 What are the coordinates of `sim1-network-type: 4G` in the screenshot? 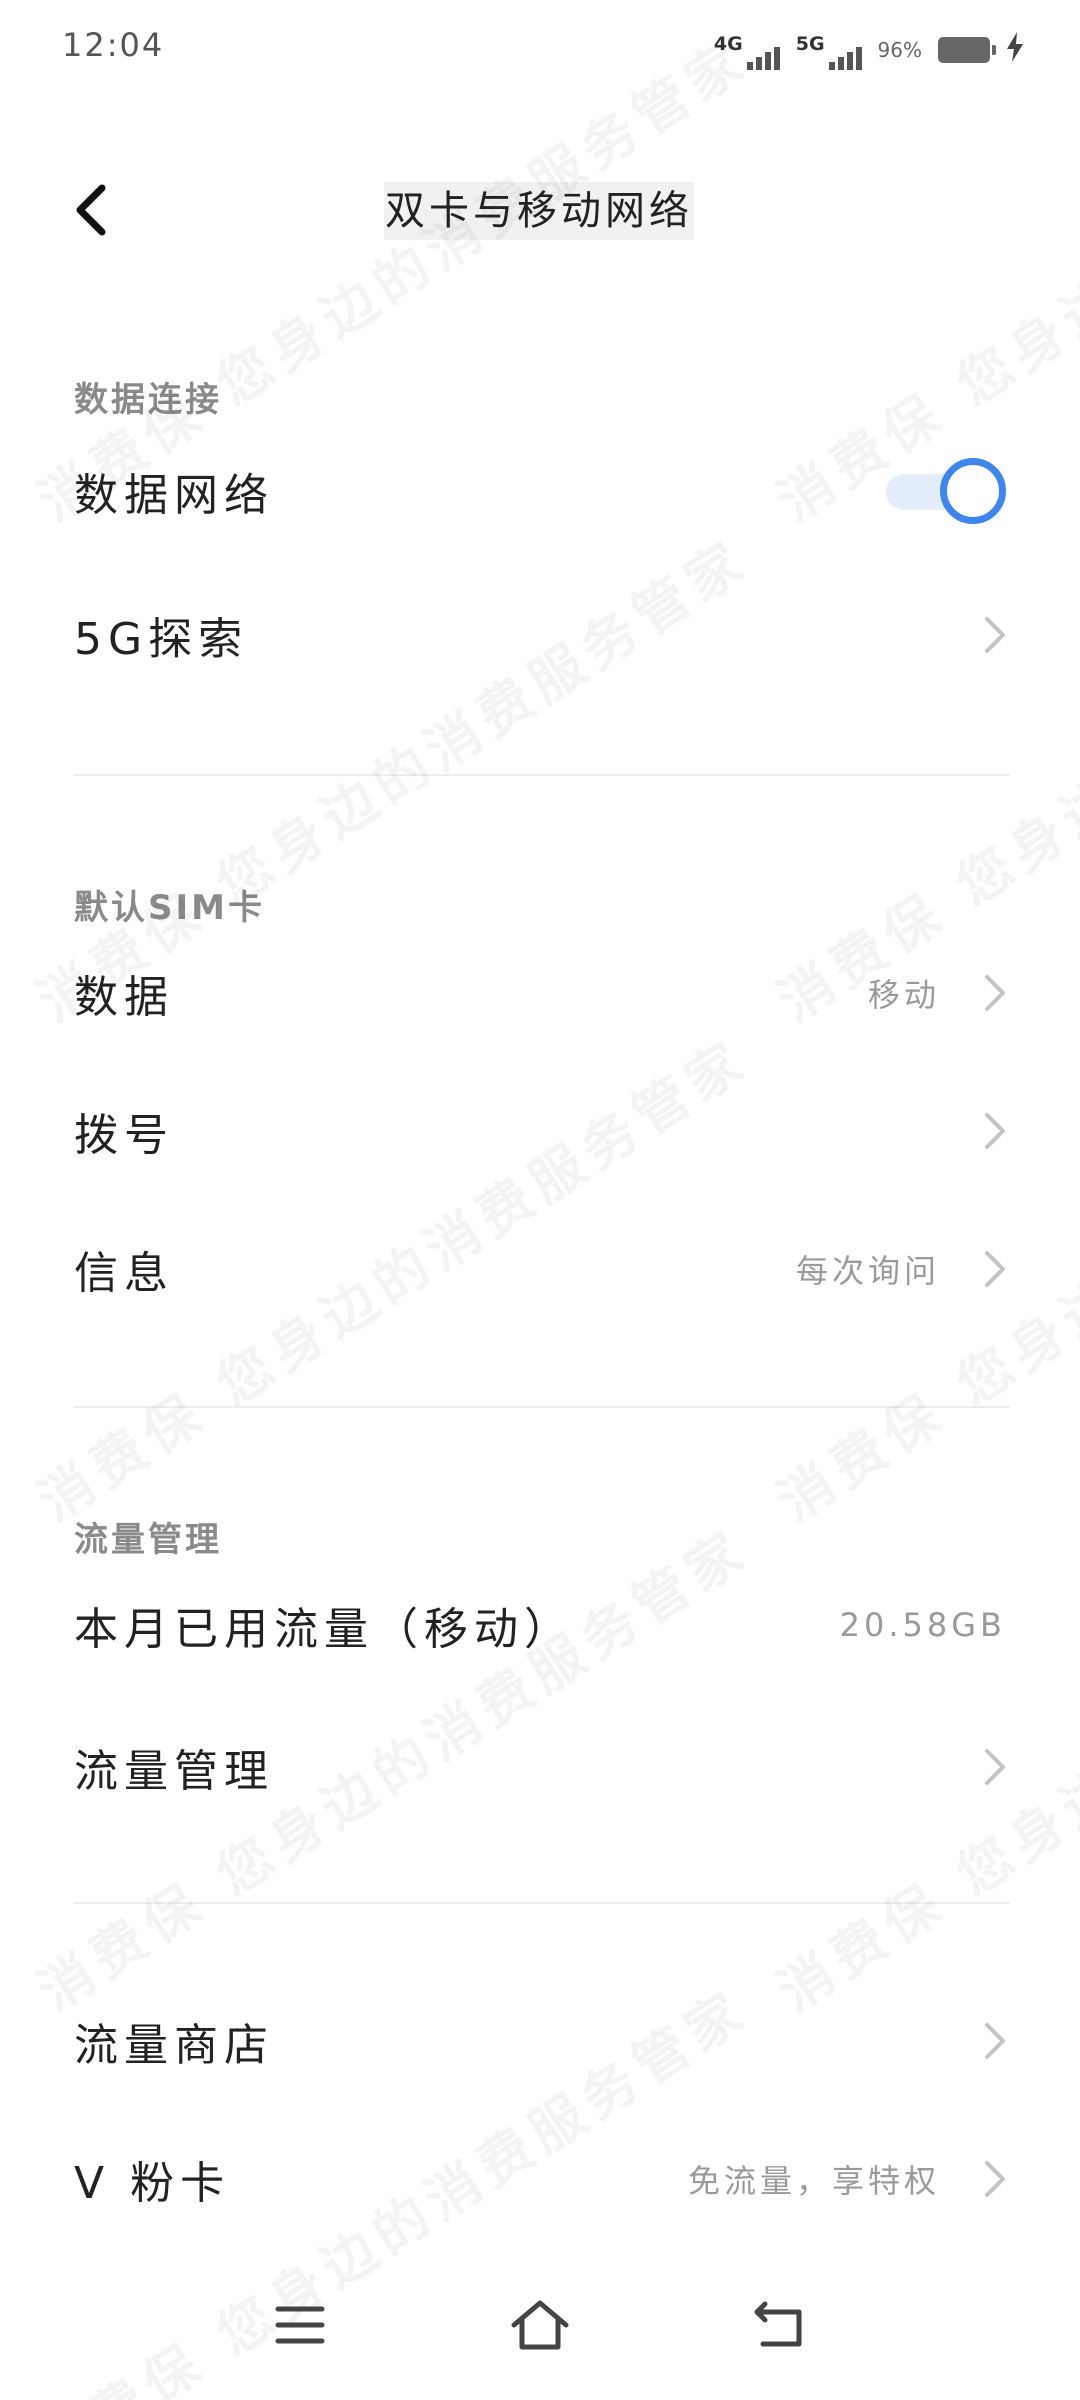 It's located at (728, 44).